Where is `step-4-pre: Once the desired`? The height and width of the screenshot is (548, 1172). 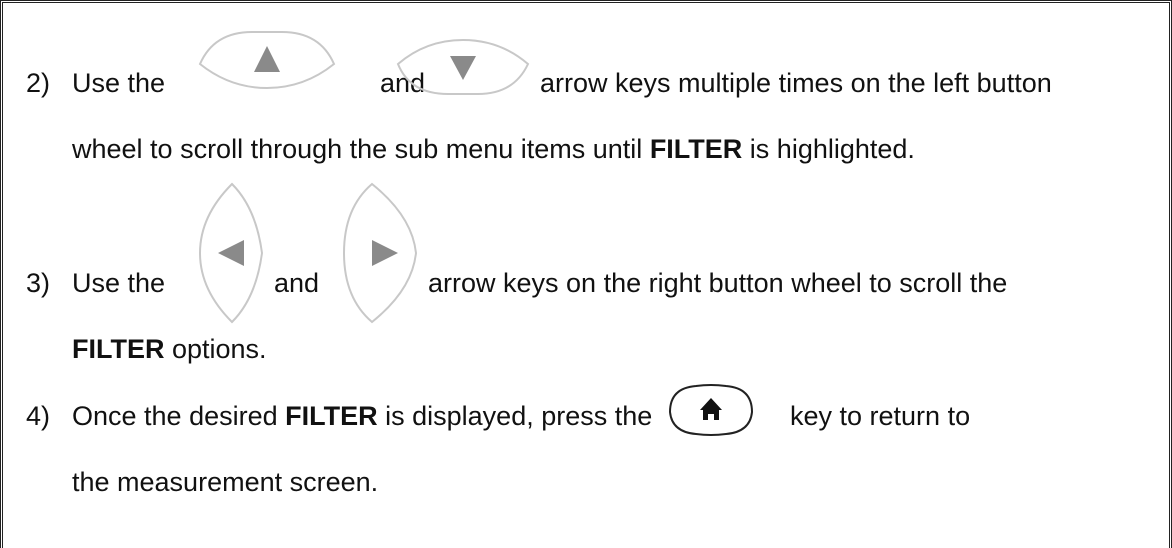
step-4-pre: Once the desired is located at coordinates (179, 416).